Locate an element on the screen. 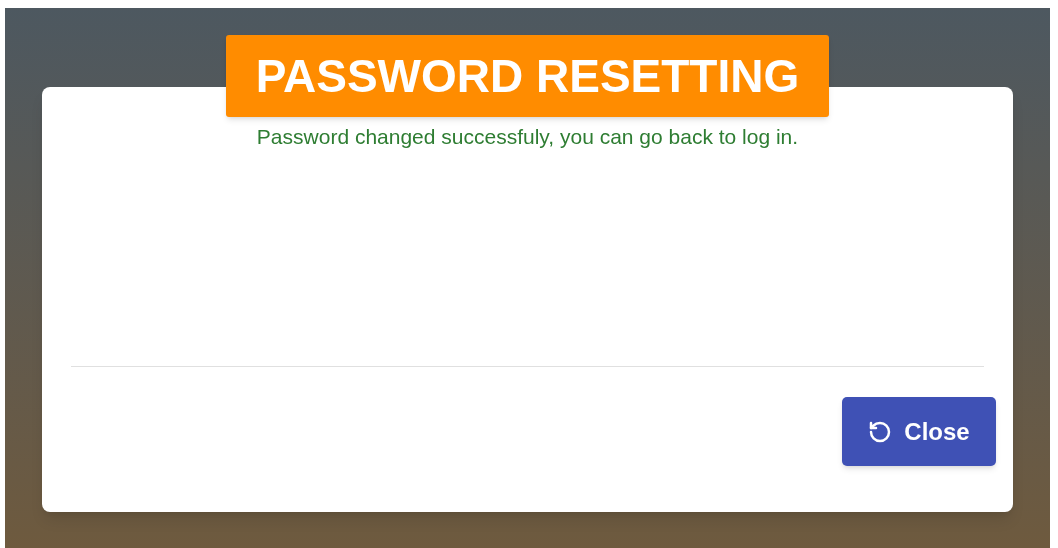 This screenshot has height=548, width=1058. undo-arrow-icon is located at coordinates (880, 431).